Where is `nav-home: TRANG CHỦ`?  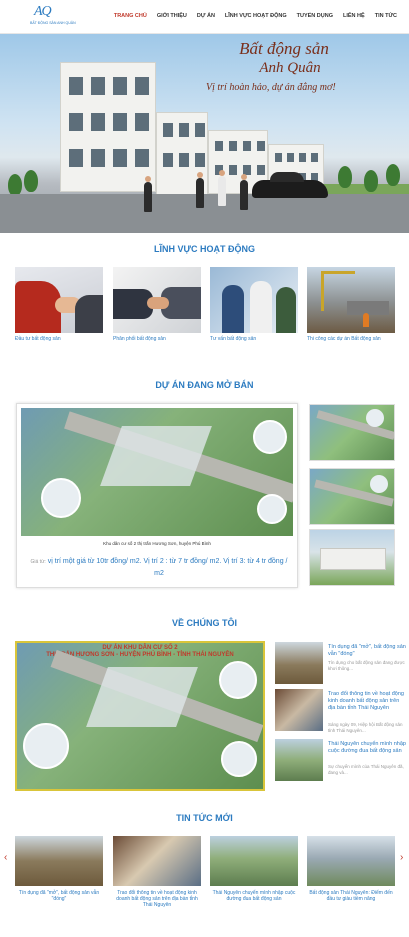
nav-home: TRANG CHỦ is located at coordinates (130, 16).